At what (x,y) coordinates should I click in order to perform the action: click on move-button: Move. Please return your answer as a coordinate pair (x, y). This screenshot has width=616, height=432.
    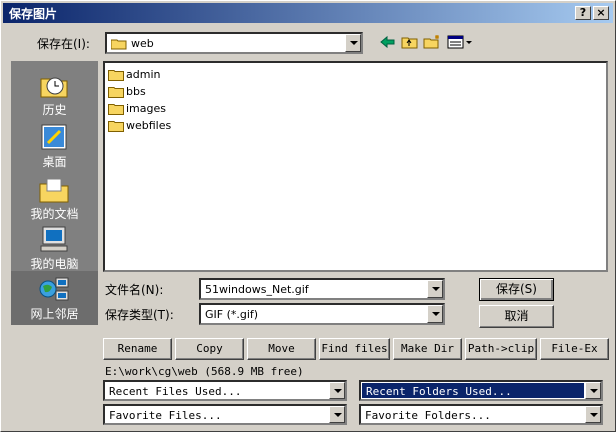
    Looking at the image, I should click on (281, 349).